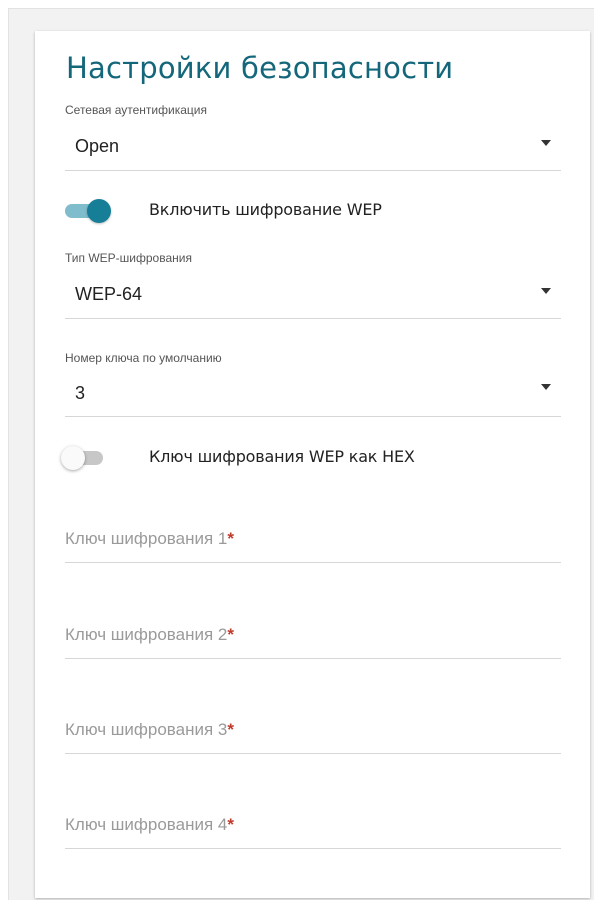 Image resolution: width=594 pixels, height=900 pixels. What do you see at coordinates (282, 456) in the screenshot?
I see `hex-toggle-label: Ключ шифрования WEP как HEX` at bounding box center [282, 456].